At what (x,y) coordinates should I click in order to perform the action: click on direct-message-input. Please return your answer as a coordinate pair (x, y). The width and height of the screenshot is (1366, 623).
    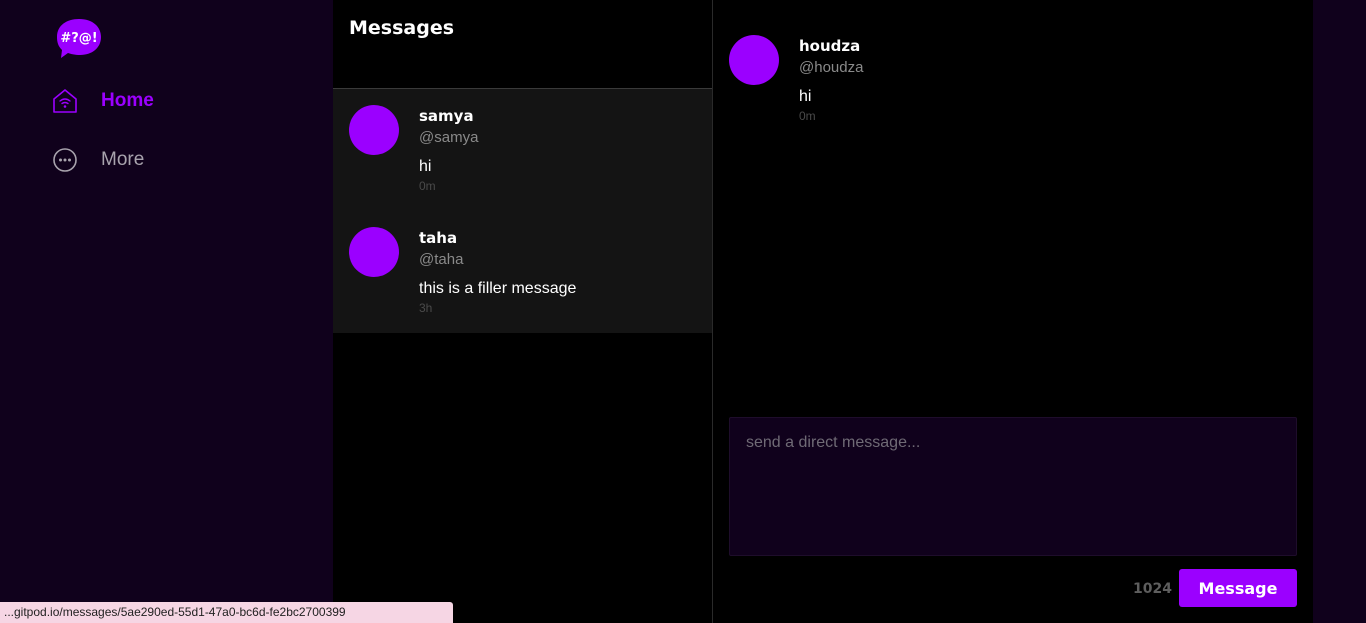
    Looking at the image, I should click on (1013, 486).